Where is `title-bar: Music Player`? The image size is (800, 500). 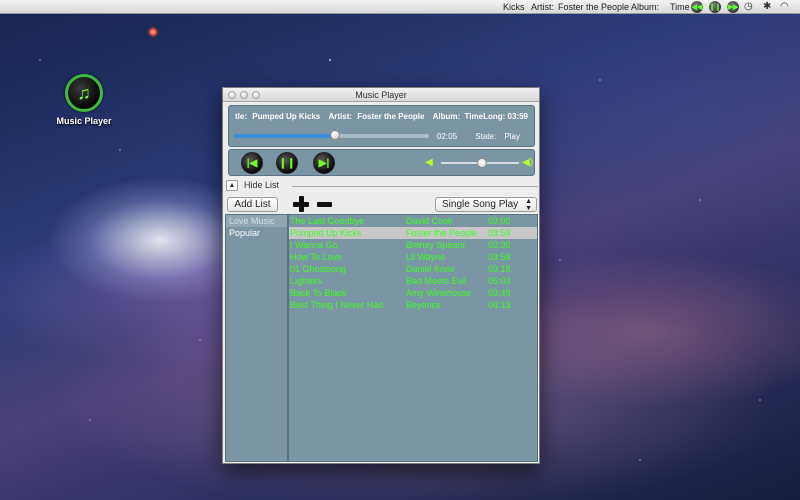 title-bar: Music Player is located at coordinates (381, 95).